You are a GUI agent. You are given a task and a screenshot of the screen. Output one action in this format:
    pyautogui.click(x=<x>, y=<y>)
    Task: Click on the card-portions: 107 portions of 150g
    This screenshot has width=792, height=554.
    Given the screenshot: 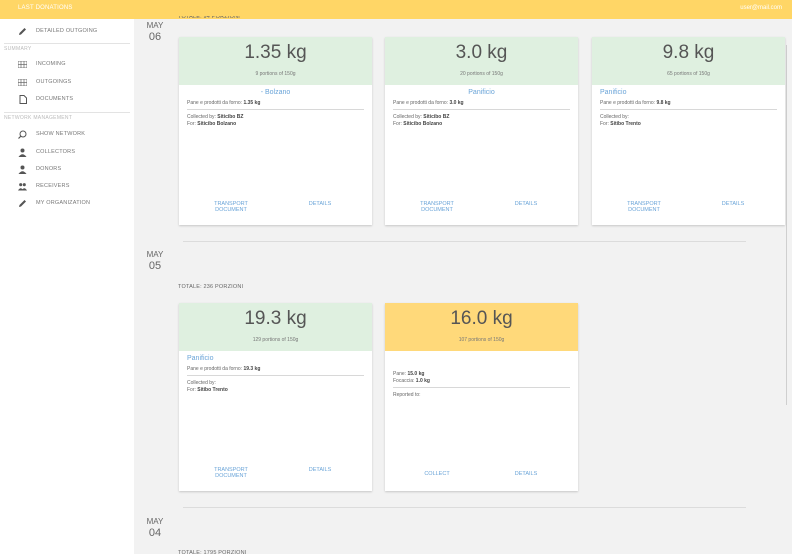 What is the action you would take?
    pyautogui.click(x=481, y=340)
    